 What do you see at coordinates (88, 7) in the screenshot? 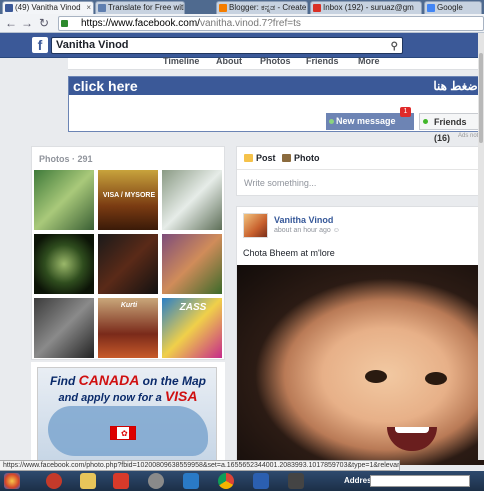
I see `close-icon: ×` at bounding box center [88, 7].